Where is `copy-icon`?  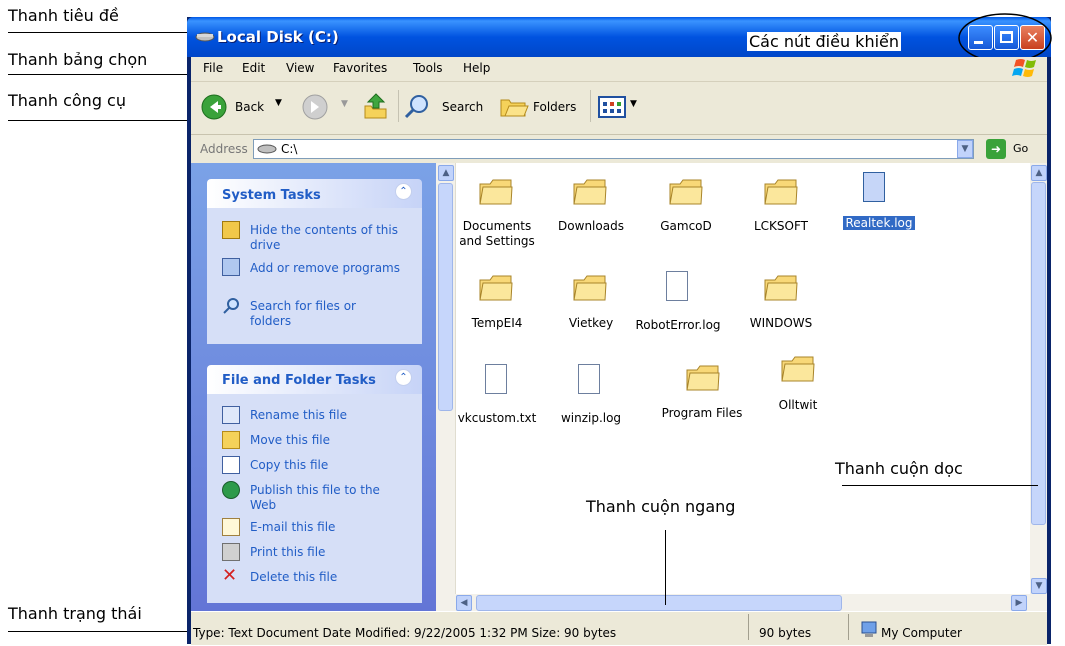
copy-icon is located at coordinates (231, 465).